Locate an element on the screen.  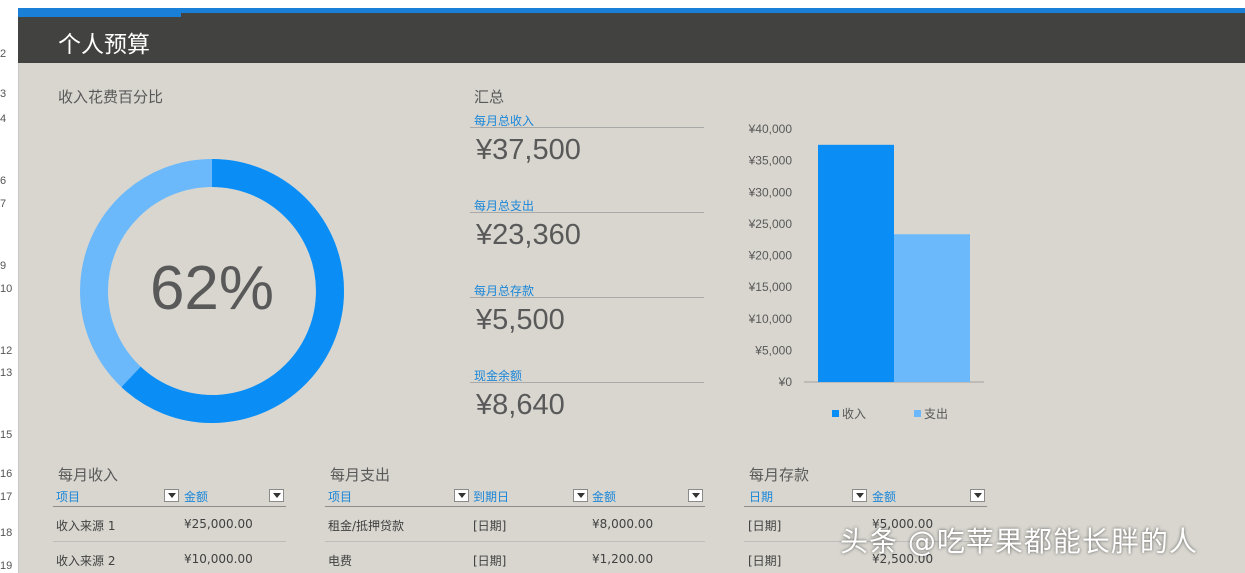
income-heading: 每月收入 is located at coordinates (88, 475).